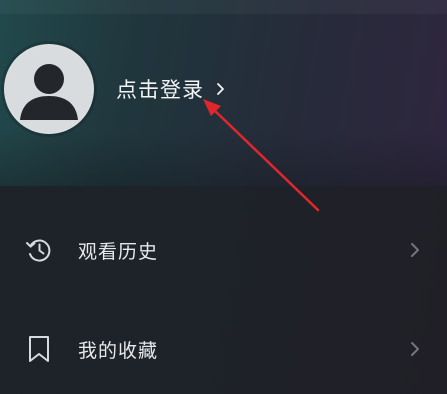 This screenshot has width=447, height=394. What do you see at coordinates (160, 90) in the screenshot?
I see `login-label: 点击登录` at bounding box center [160, 90].